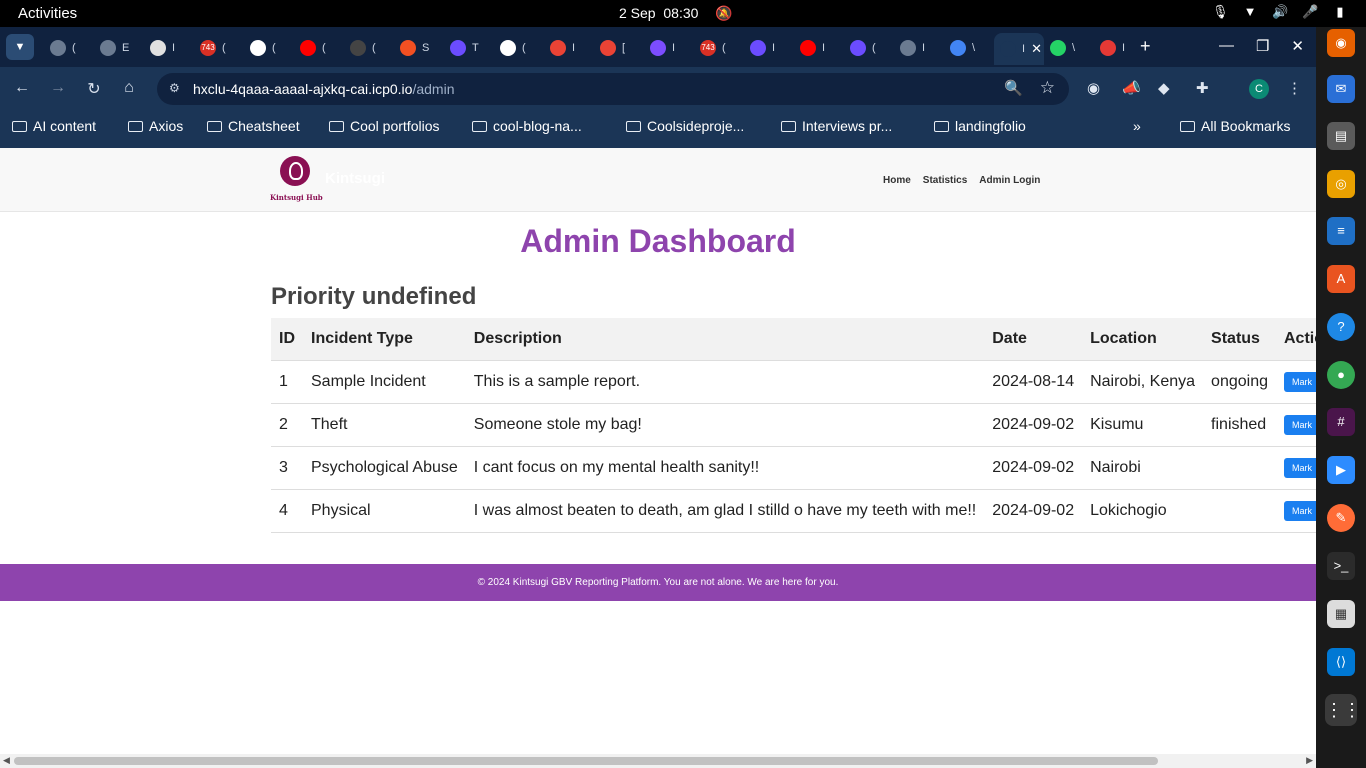  Describe the element at coordinates (980, 126) in the screenshot. I see `bookmark-folder: landingfolio` at that location.